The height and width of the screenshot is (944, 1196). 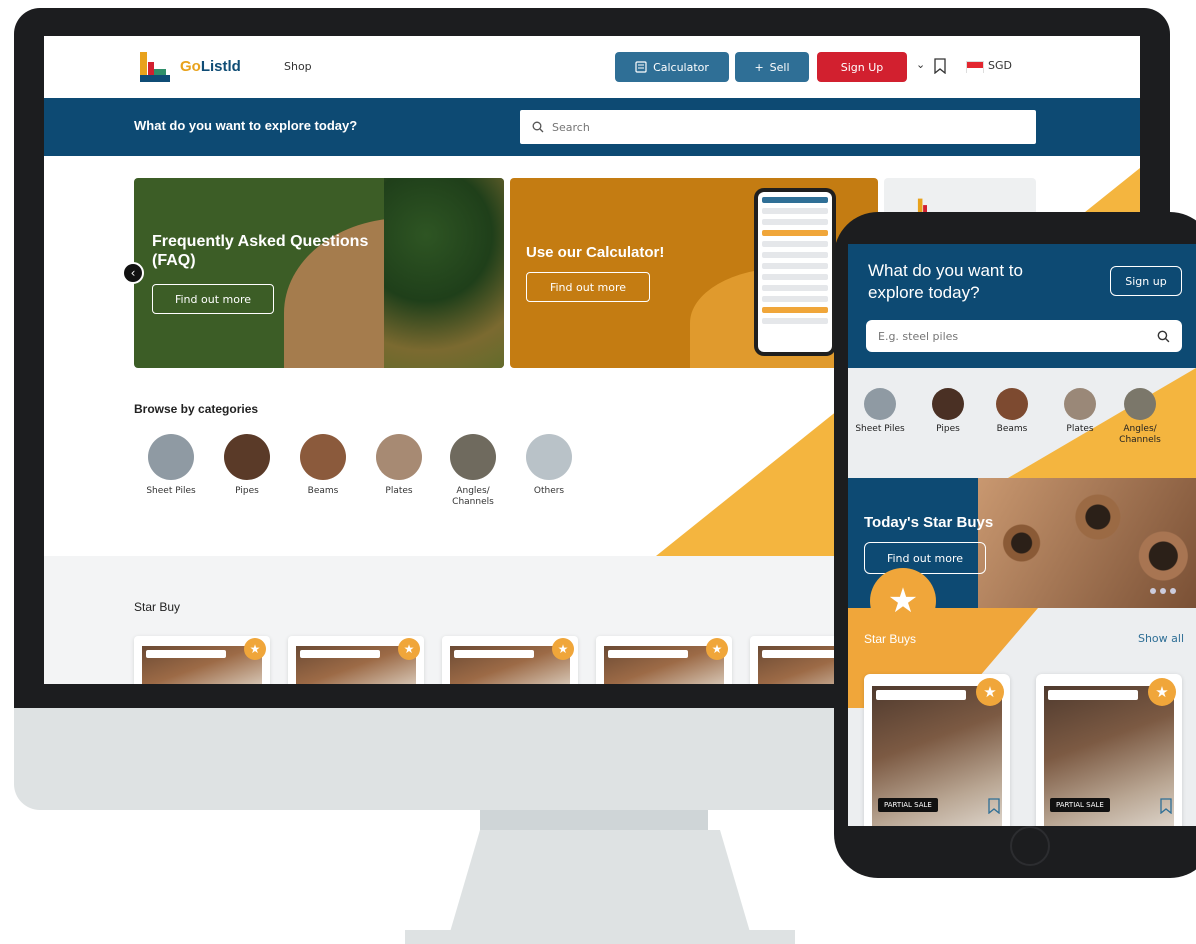 What do you see at coordinates (641, 67) in the screenshot?
I see `calculator-icon` at bounding box center [641, 67].